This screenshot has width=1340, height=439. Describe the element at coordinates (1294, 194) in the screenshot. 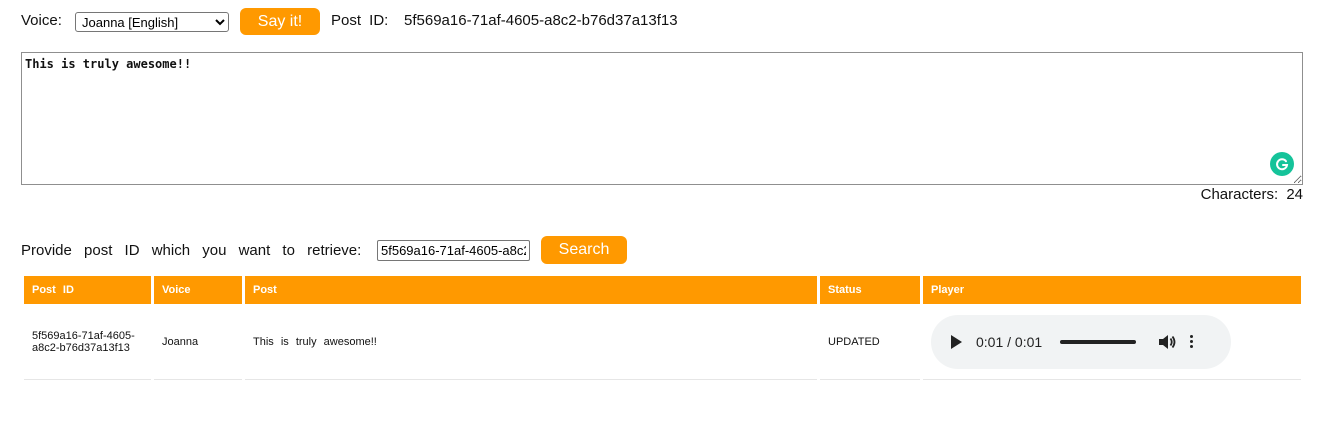

I see `characters-count: 24` at that location.